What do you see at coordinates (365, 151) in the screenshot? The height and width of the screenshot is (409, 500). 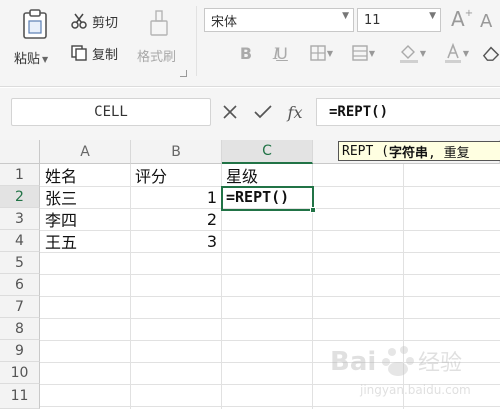 I see `tooltip-function: REPT (` at bounding box center [365, 151].